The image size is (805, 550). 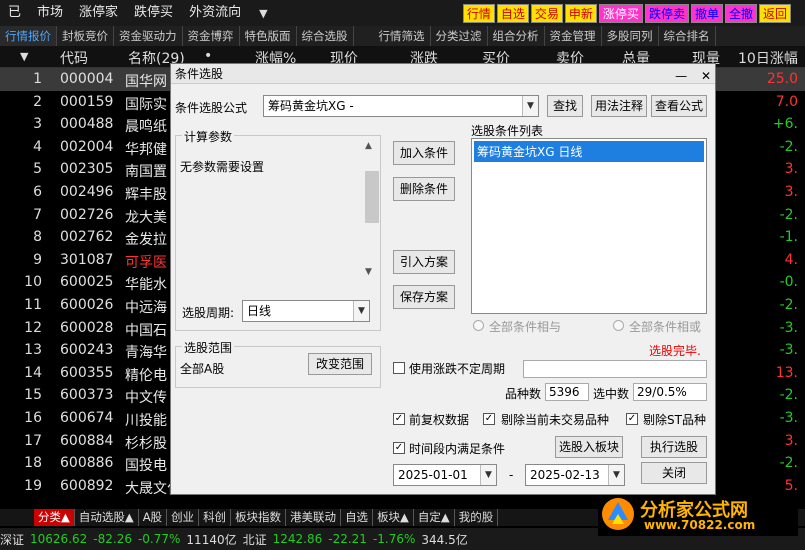 I want to click on radio-or, so click(x=618, y=325).